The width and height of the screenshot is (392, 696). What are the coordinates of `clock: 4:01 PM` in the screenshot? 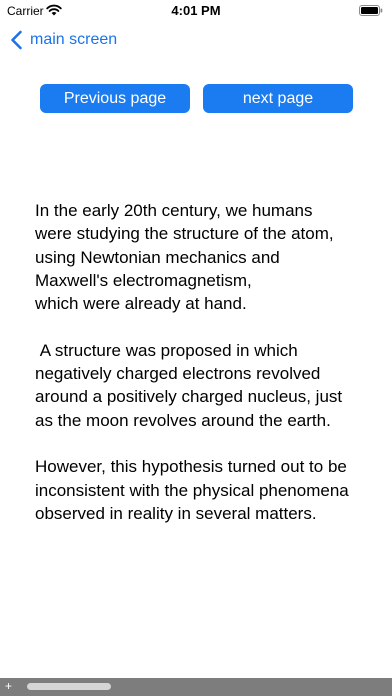 It's located at (196, 10).